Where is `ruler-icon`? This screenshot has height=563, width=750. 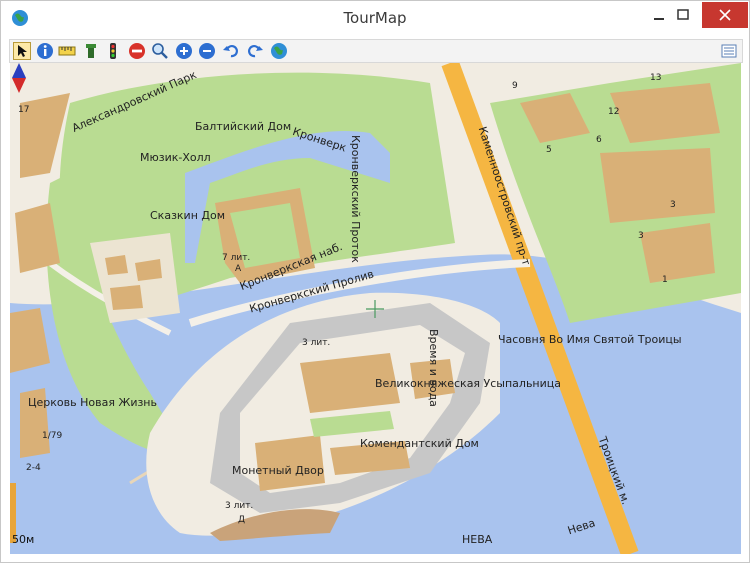 ruler-icon is located at coordinates (67, 51).